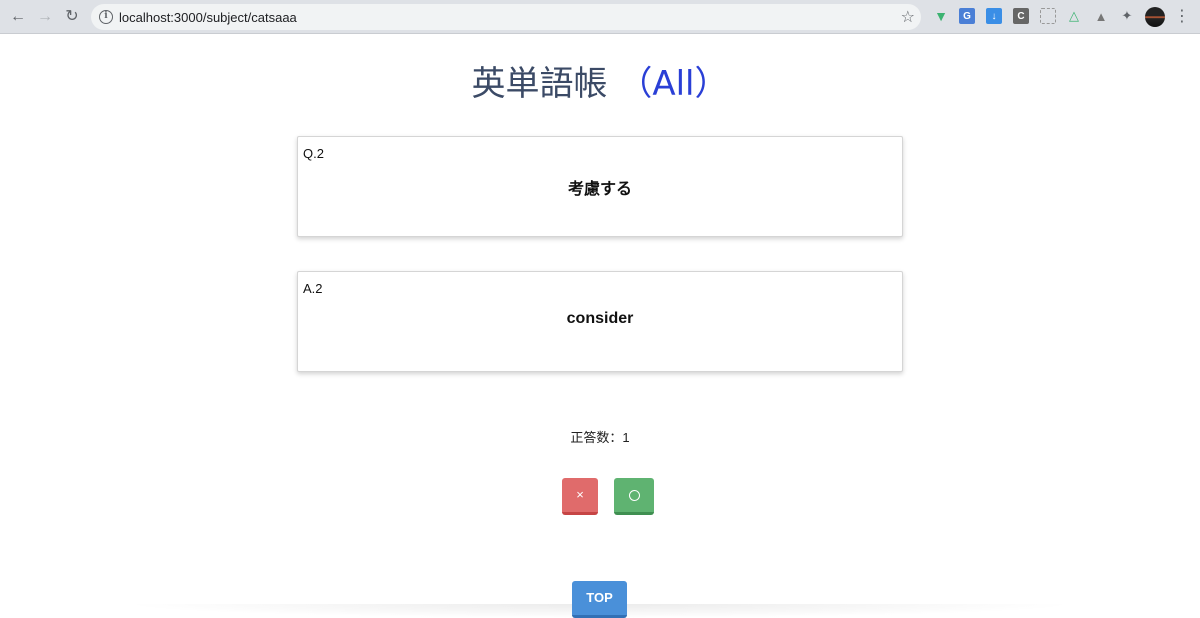 This screenshot has width=1200, height=618. Describe the element at coordinates (600, 318) in the screenshot. I see `answer-text: consider` at that location.